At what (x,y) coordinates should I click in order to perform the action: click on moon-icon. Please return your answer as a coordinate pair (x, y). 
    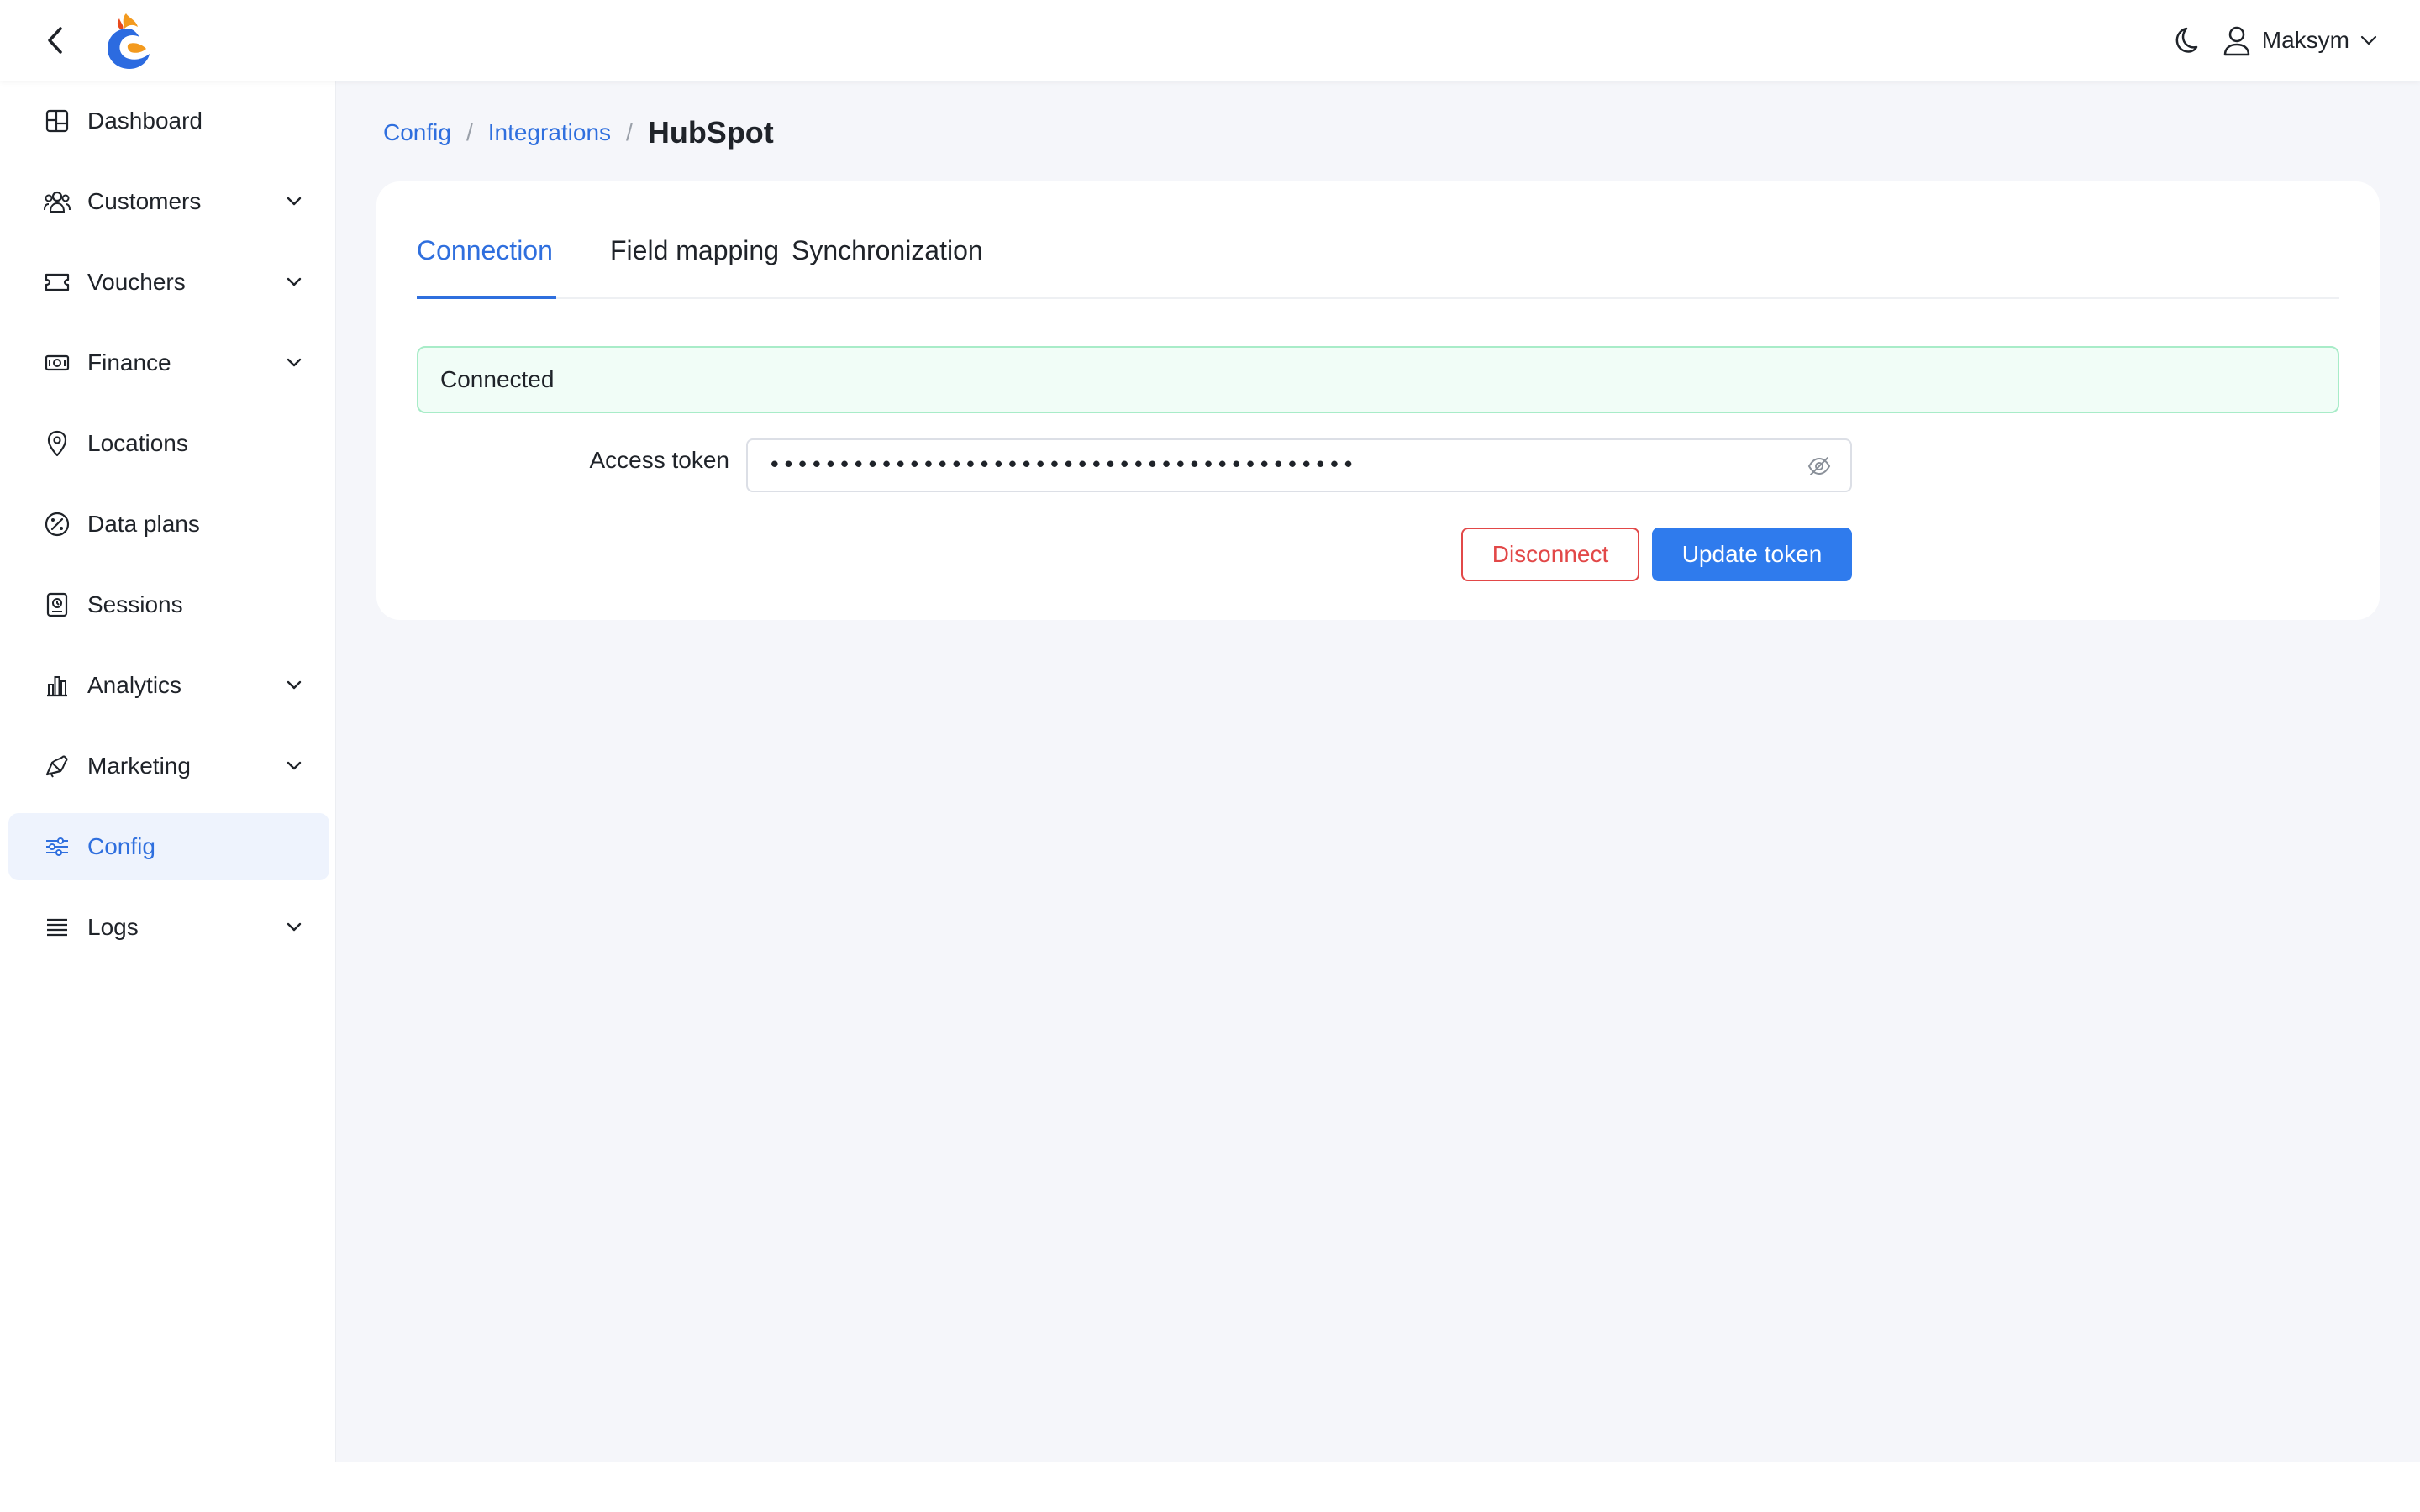
    Looking at the image, I should click on (2186, 40).